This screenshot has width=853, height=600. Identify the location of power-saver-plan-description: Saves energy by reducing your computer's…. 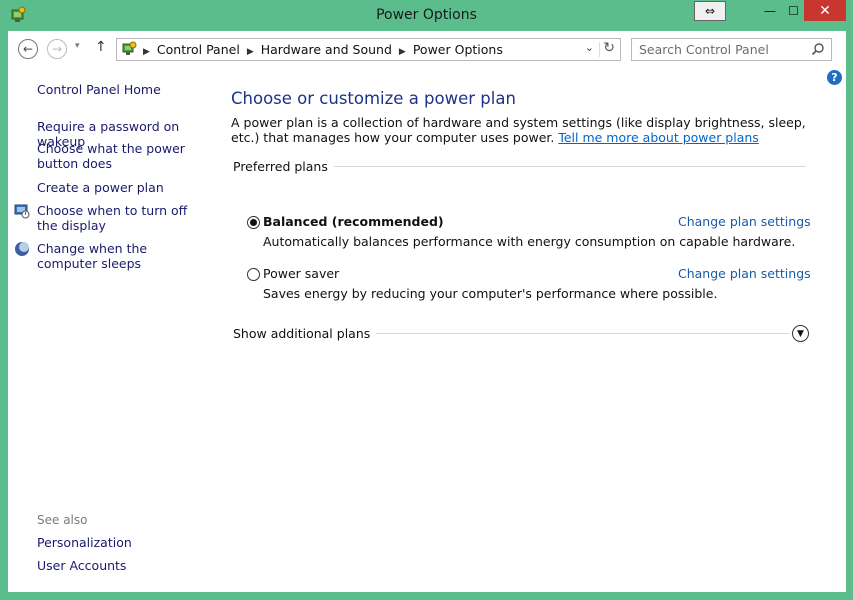
(490, 293).